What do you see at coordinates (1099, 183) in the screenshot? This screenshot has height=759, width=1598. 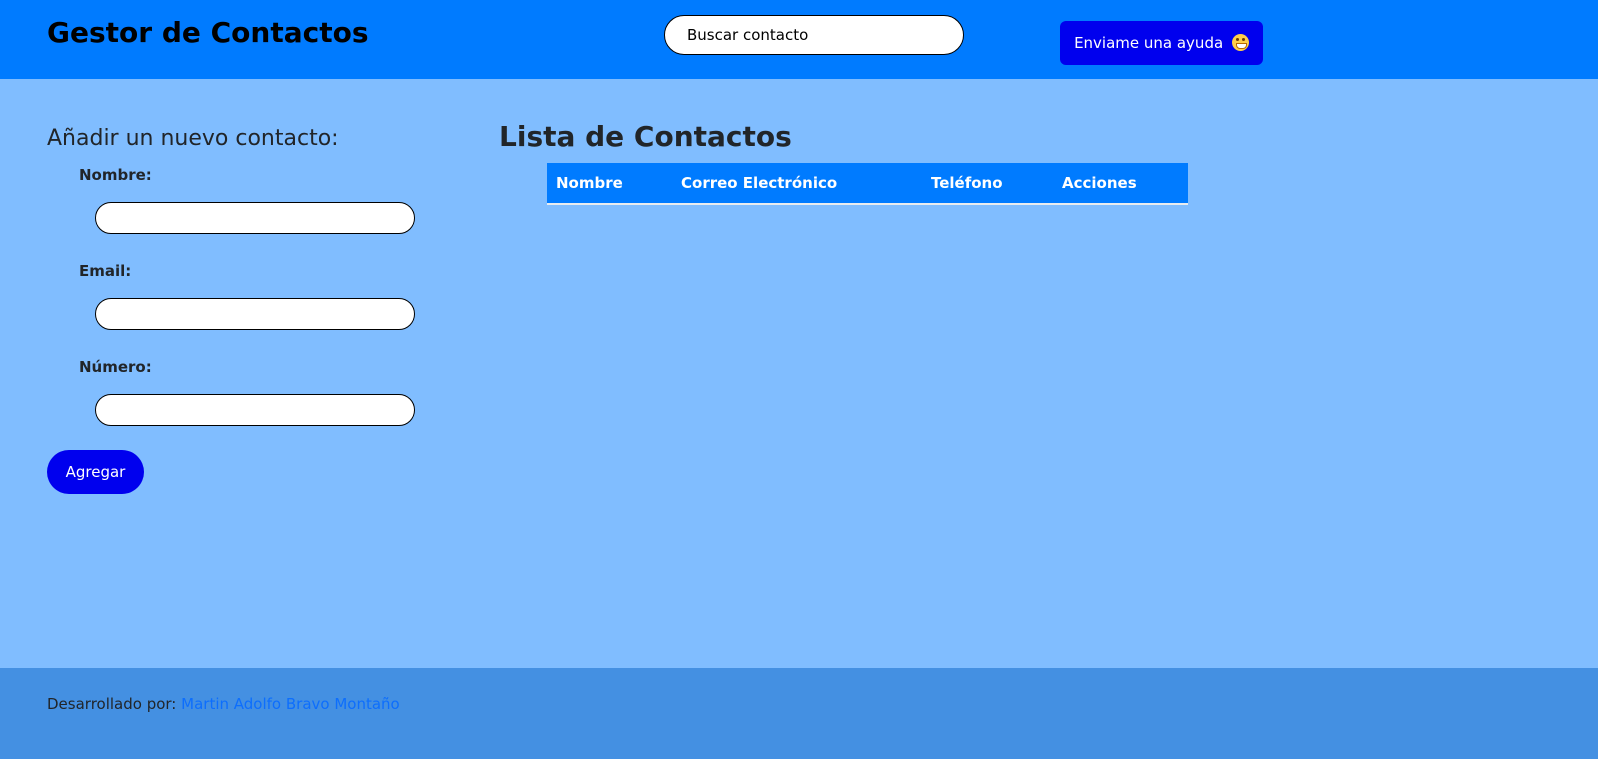 I see `column-header-actions: Acciones` at bounding box center [1099, 183].